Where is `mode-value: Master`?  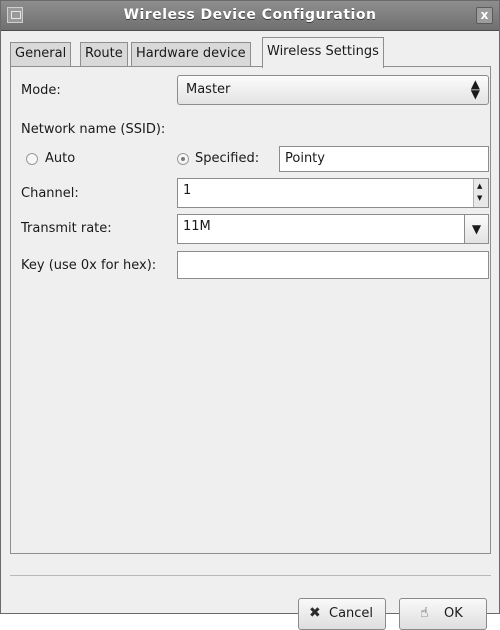
mode-value: Master is located at coordinates (208, 89).